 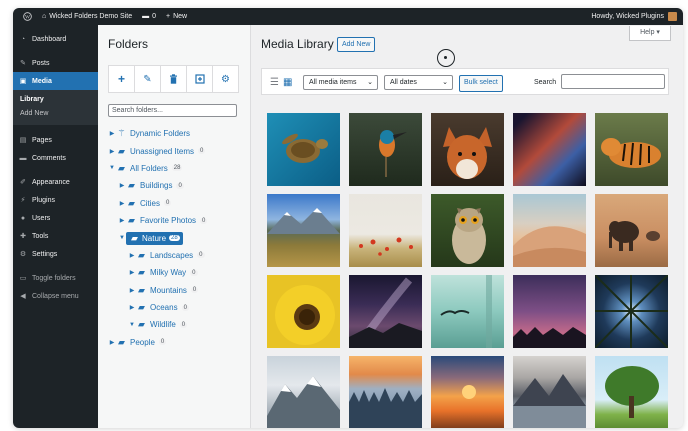 I want to click on search-media-input, so click(x=613, y=81).